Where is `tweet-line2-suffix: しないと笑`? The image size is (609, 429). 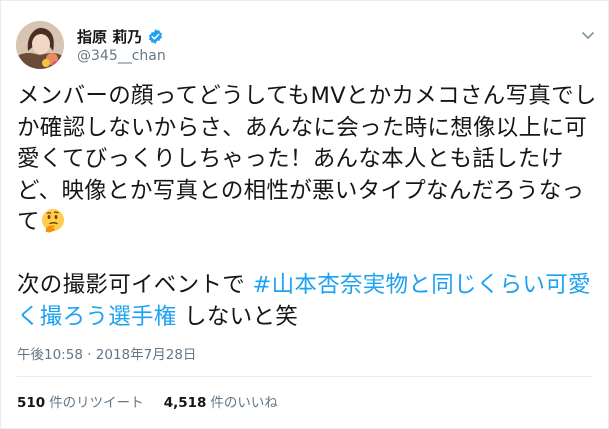 tweet-line2-suffix: しないと笑 is located at coordinates (237, 316).